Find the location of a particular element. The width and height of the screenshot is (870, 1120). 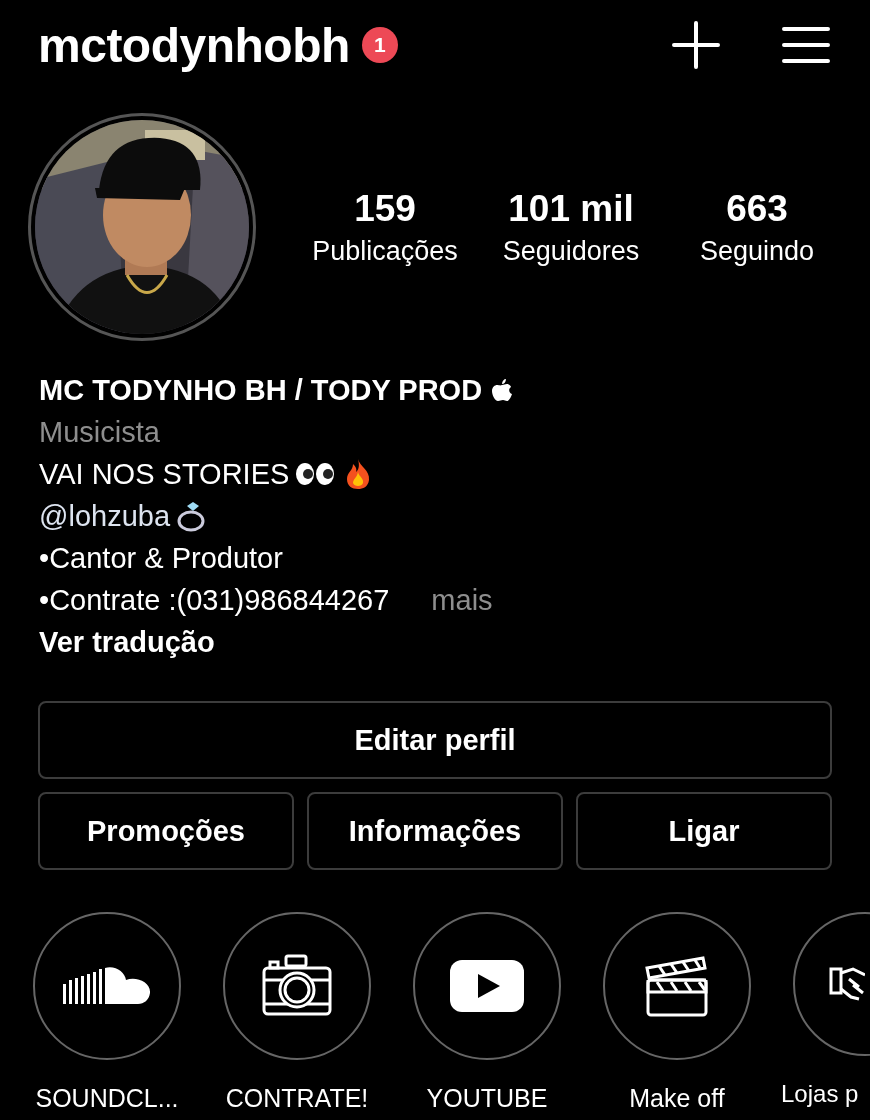

profile-button: Ligar is located at coordinates (704, 831).